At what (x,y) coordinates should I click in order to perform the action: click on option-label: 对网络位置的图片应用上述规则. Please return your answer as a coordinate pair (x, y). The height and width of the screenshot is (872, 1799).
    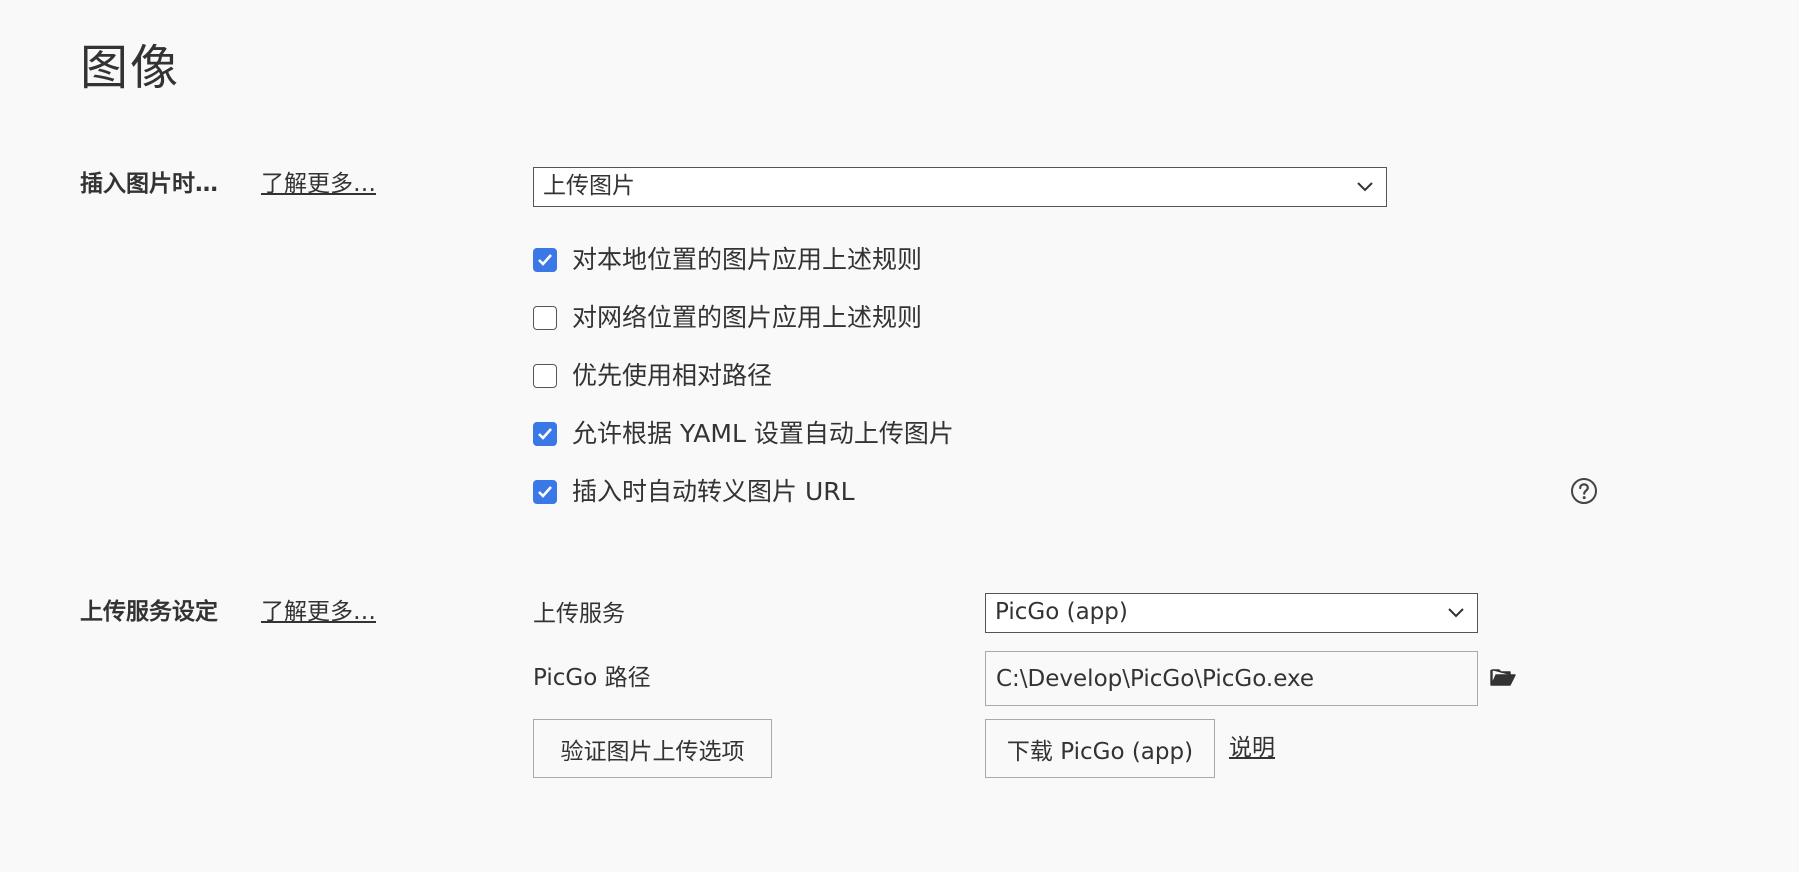
    Looking at the image, I should click on (747, 317).